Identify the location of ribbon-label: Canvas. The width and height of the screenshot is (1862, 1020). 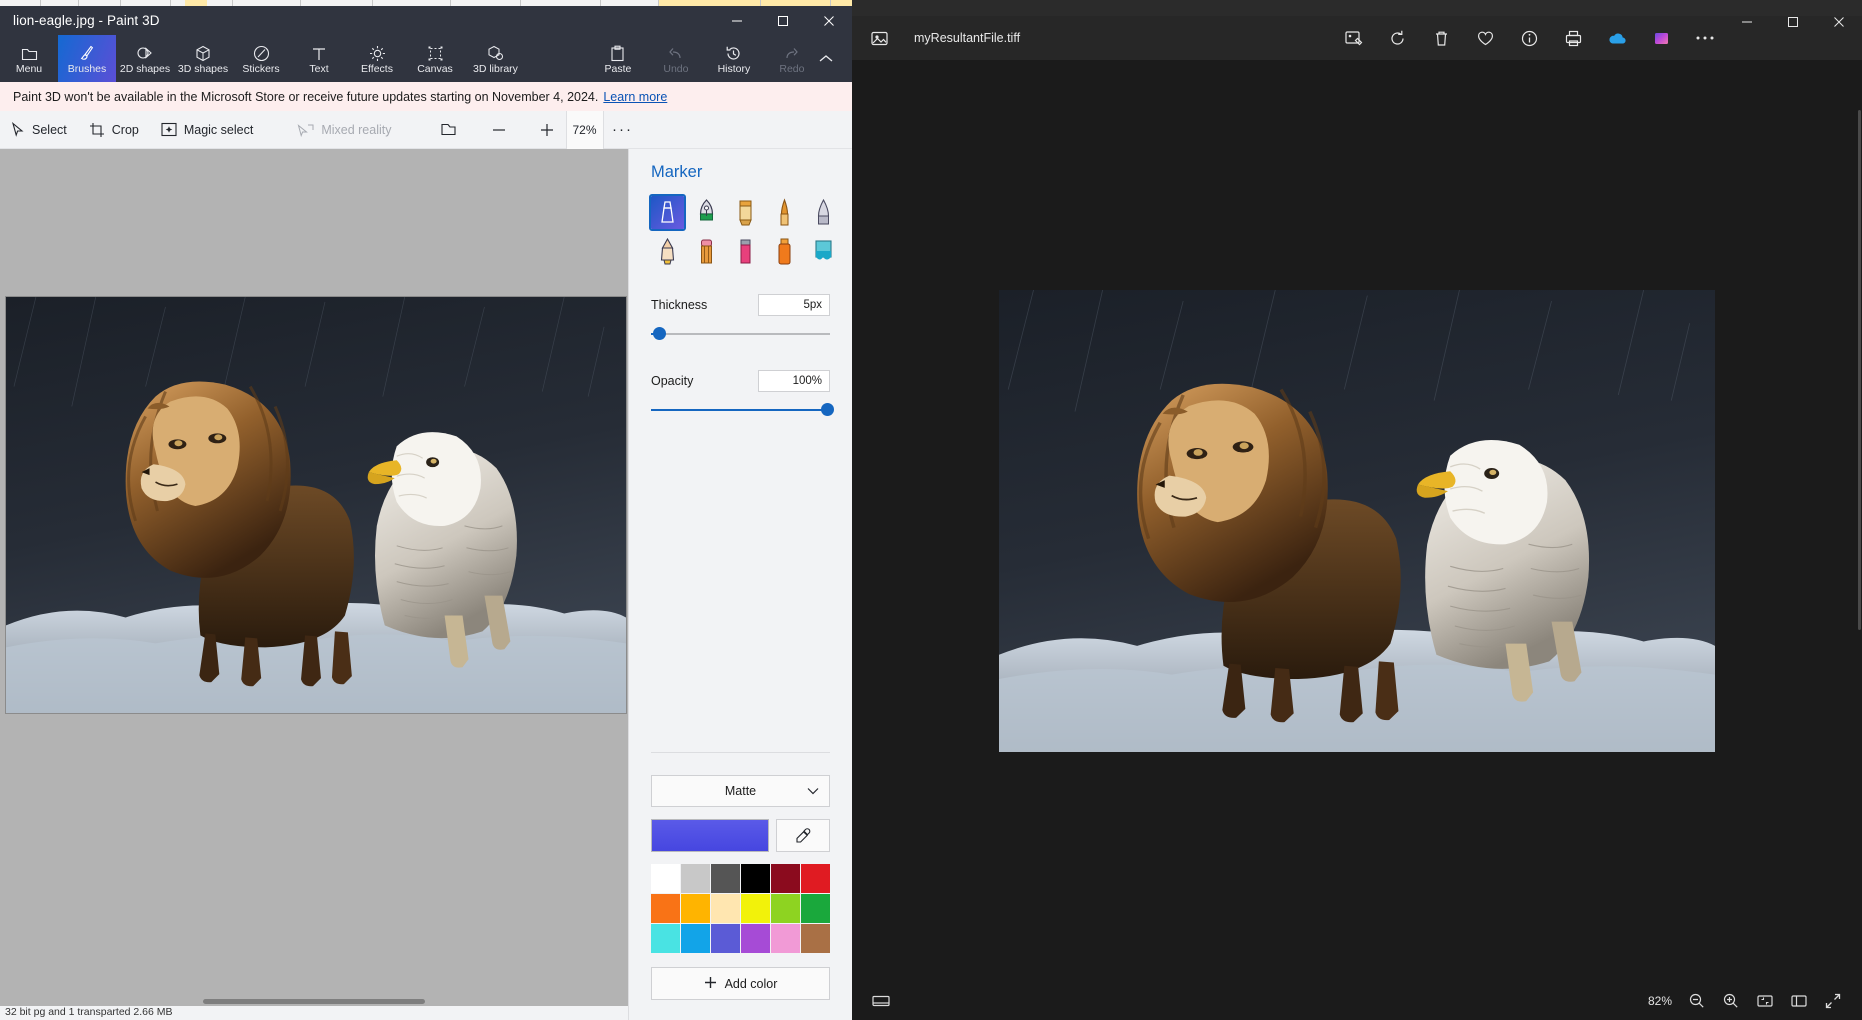
(435, 69).